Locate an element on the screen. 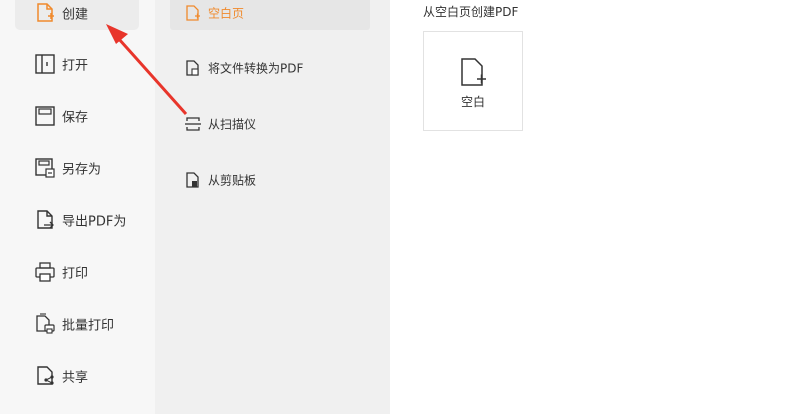 The image size is (802, 414). menu-item-print-label: 打印 is located at coordinates (75, 274).